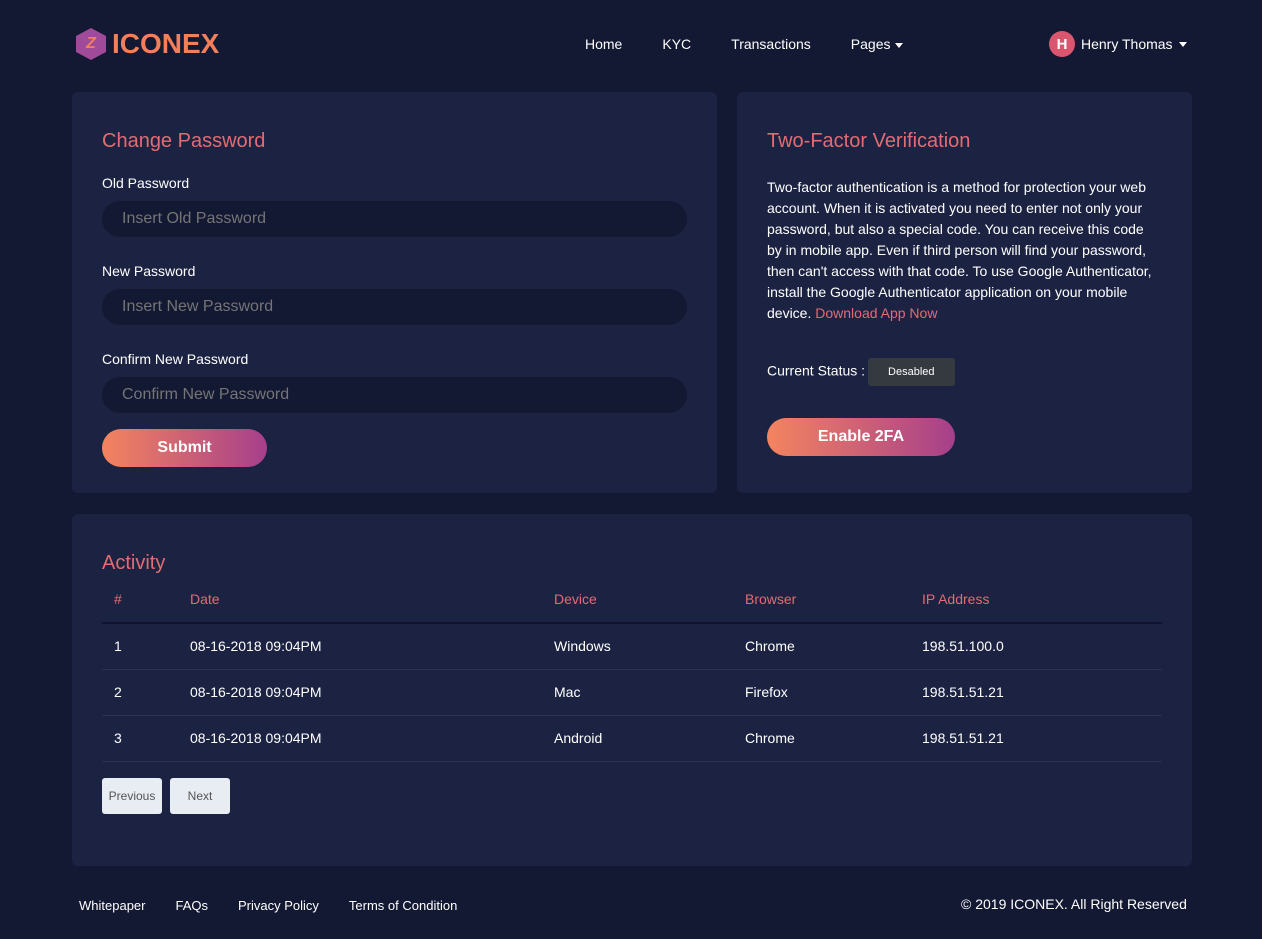 This screenshot has width=1262, height=939. Describe the element at coordinates (394, 395) in the screenshot. I see `confirm-password-input` at that location.